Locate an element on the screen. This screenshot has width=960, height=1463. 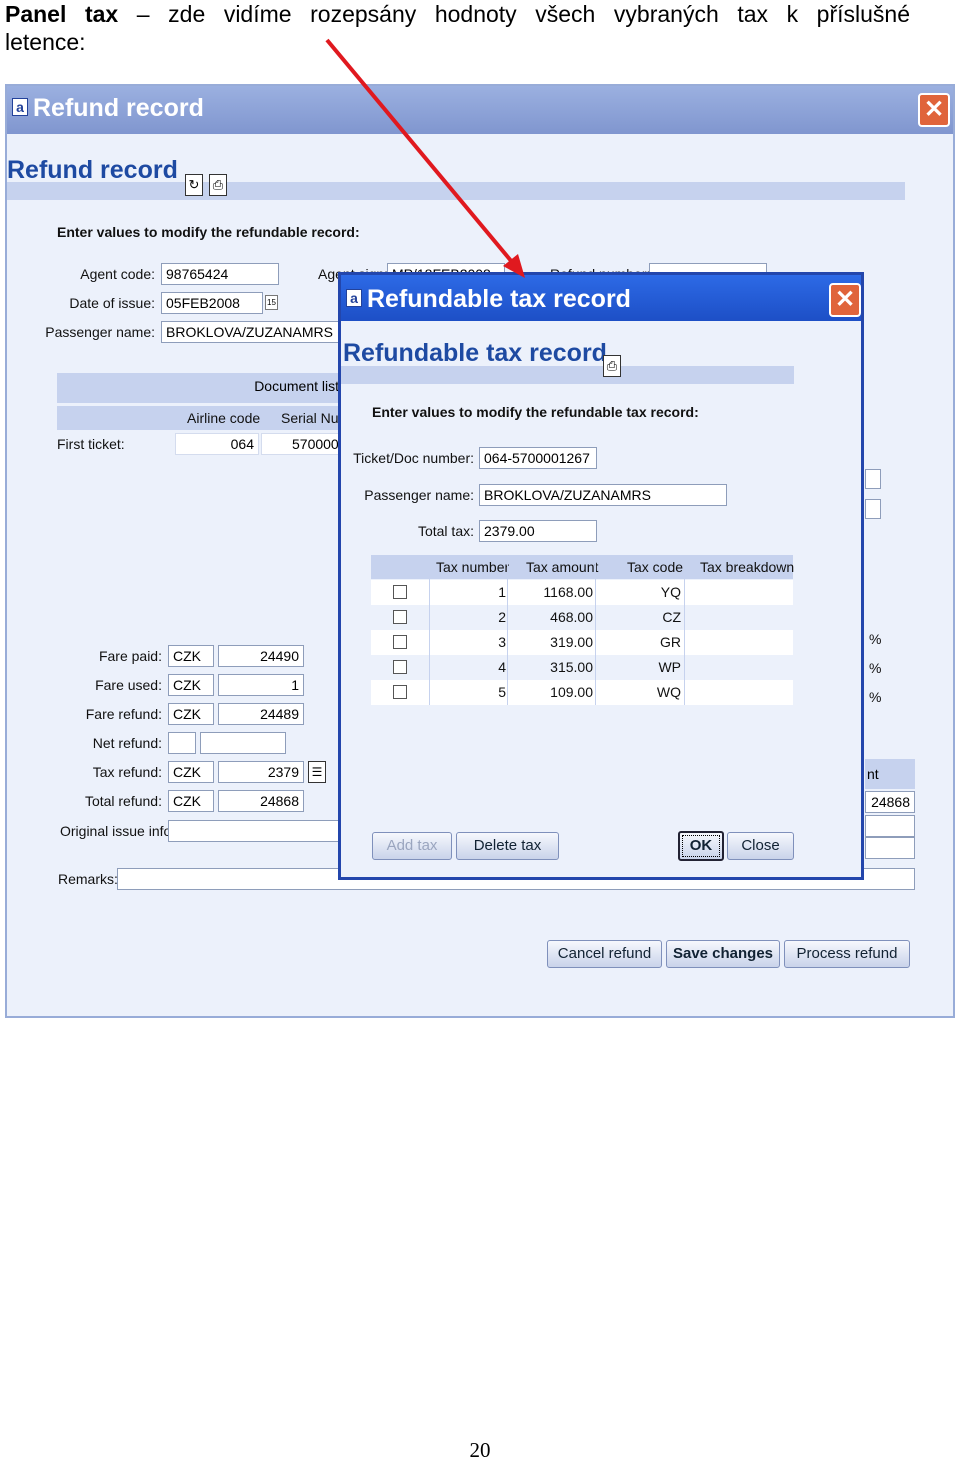
tax-refund-field: 2379 is located at coordinates (261, 772).